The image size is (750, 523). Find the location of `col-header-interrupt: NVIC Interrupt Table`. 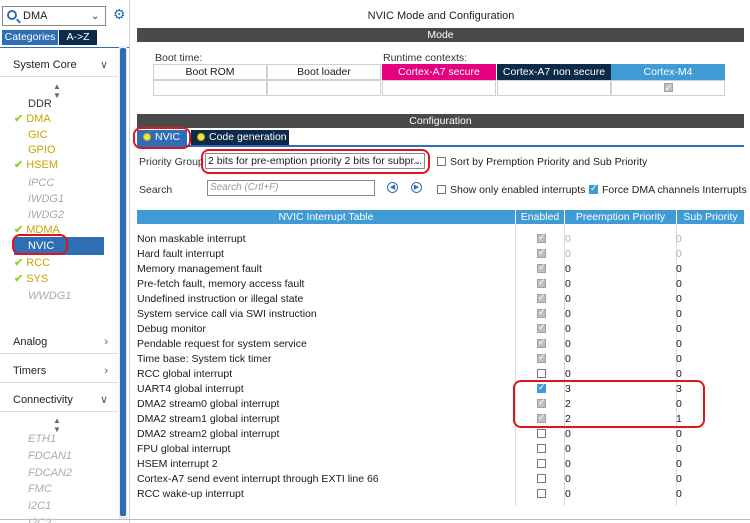

col-header-interrupt: NVIC Interrupt Table is located at coordinates (326, 217).